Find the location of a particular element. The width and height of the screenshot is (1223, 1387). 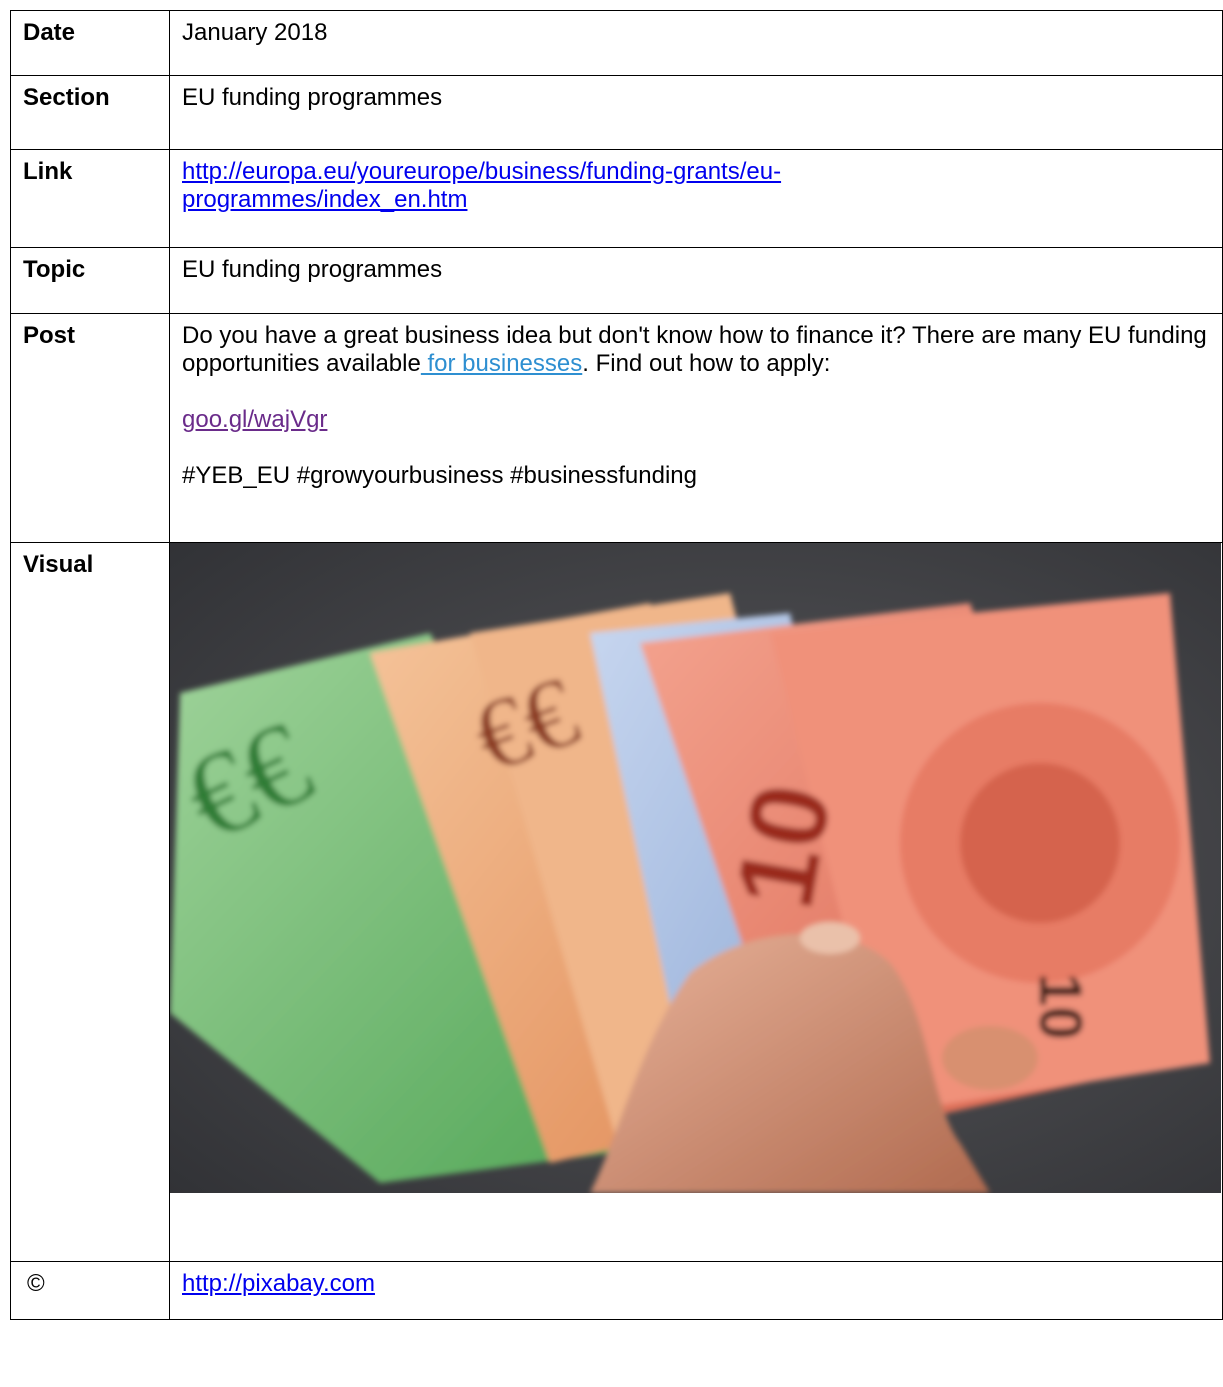

row-topic: Topic EU funding programmes is located at coordinates (616, 280).